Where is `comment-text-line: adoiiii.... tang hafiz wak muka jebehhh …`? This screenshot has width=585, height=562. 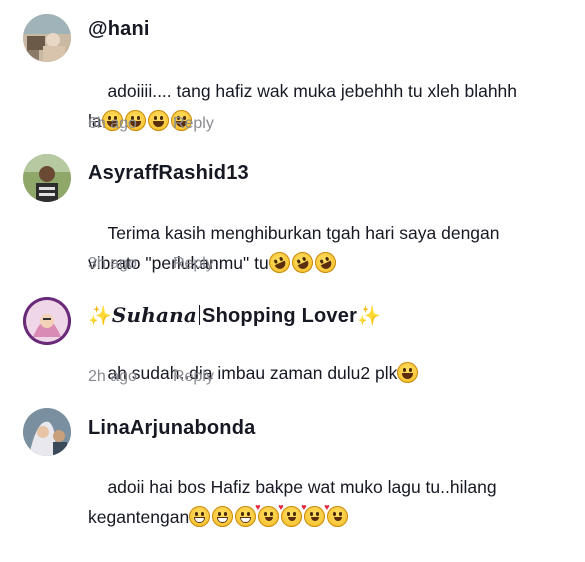 comment-text-line: adoiiii.... tang hafiz wak muka jebehhh … is located at coordinates (312, 91).